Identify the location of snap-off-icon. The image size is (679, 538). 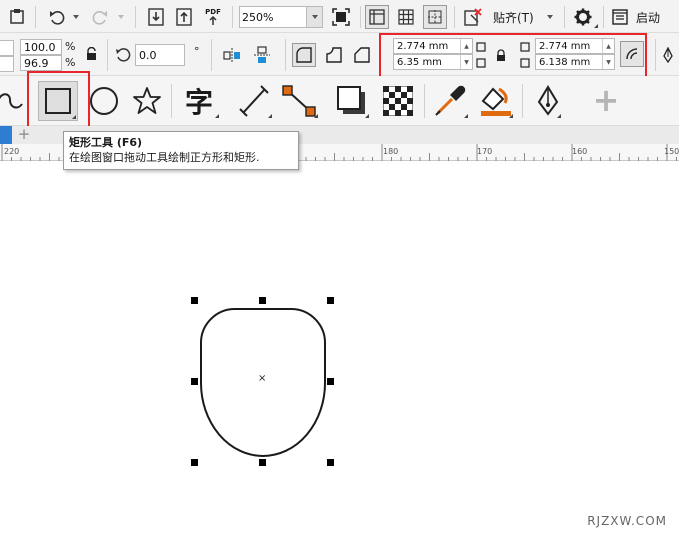
(473, 17).